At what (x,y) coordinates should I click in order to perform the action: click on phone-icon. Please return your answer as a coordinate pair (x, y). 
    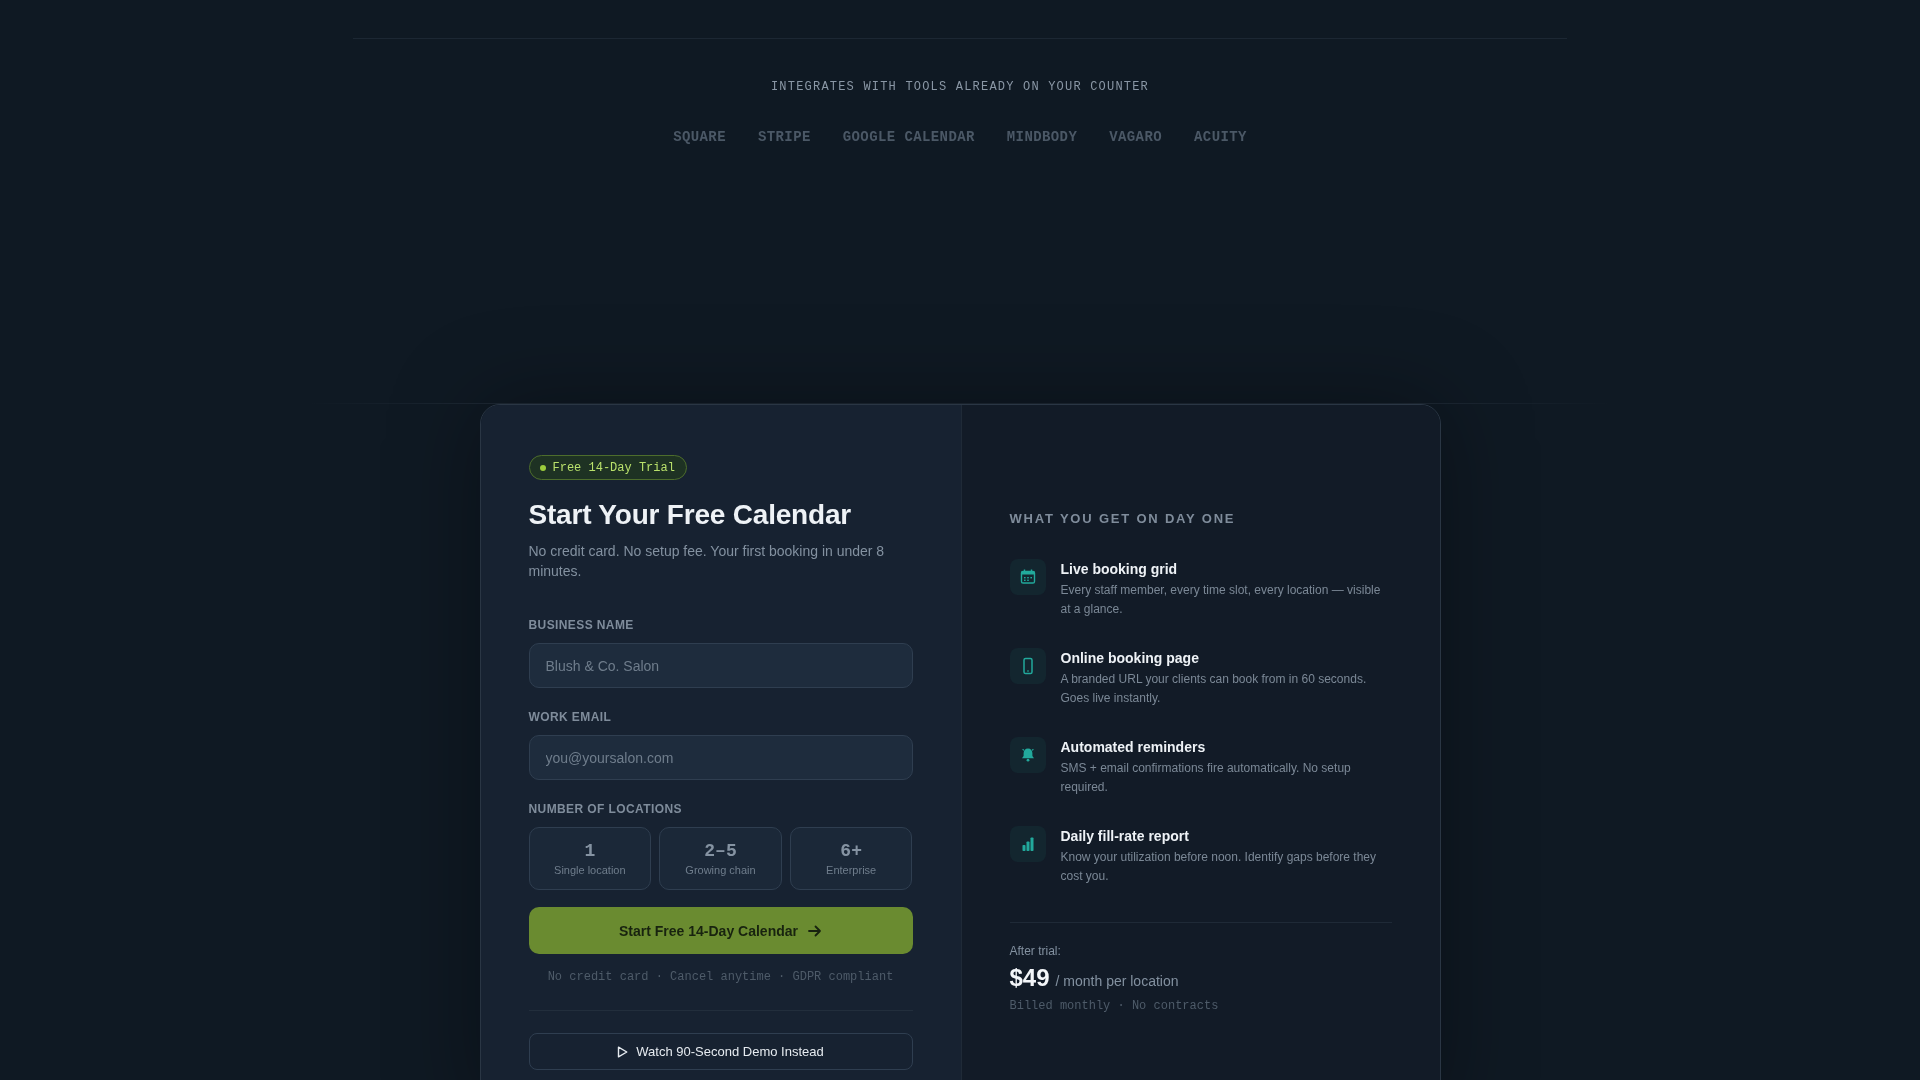
    Looking at the image, I should click on (1027, 666).